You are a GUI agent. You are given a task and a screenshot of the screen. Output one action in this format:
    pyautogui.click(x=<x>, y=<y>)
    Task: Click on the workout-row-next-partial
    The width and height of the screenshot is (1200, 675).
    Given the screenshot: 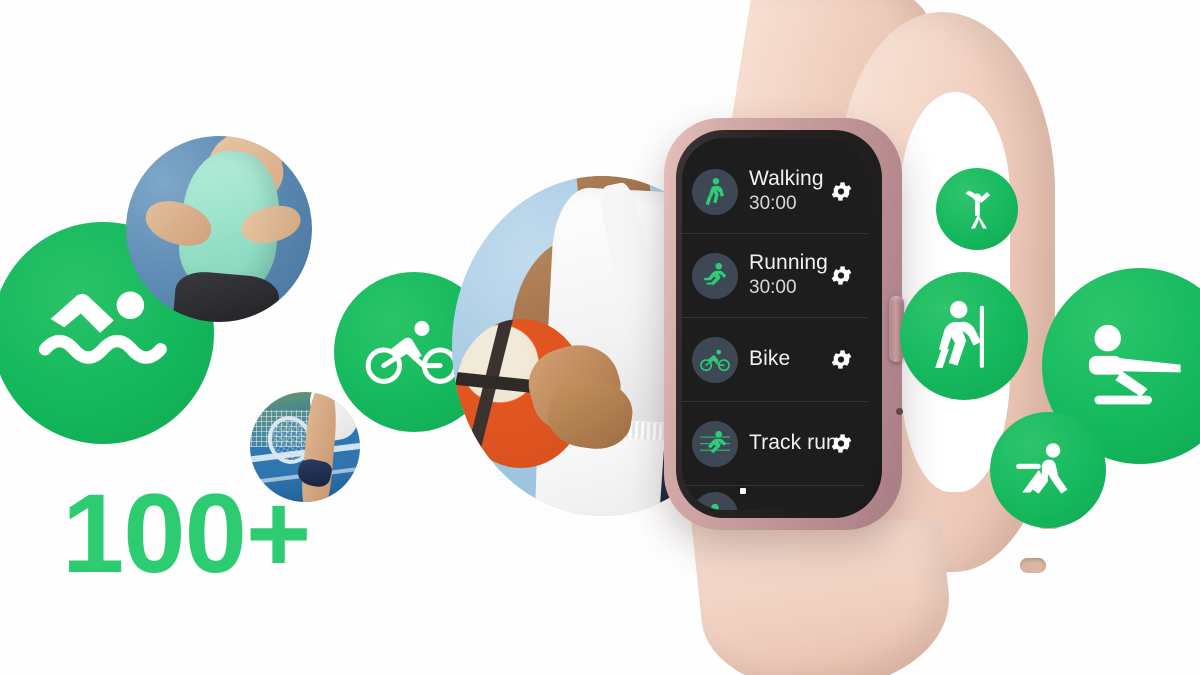 What is the action you would take?
    pyautogui.click(x=775, y=498)
    